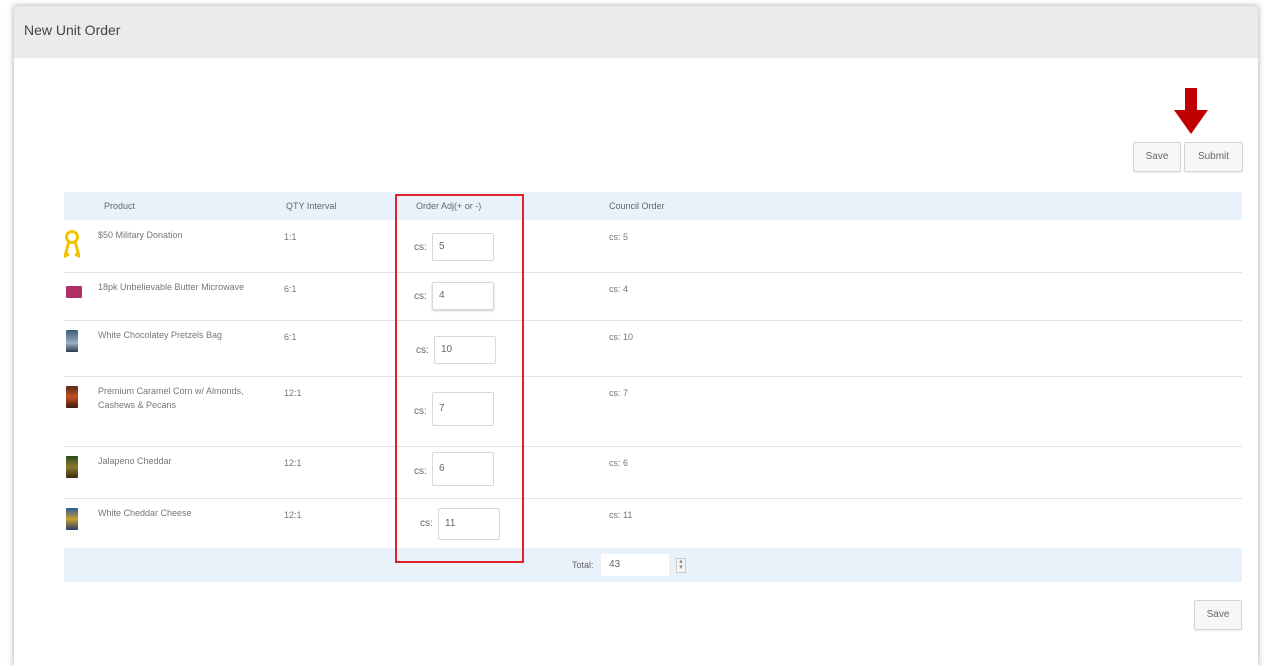 This screenshot has height=666, width=1265. What do you see at coordinates (459, 378) in the screenshot?
I see `annotation-highlight-box` at bounding box center [459, 378].